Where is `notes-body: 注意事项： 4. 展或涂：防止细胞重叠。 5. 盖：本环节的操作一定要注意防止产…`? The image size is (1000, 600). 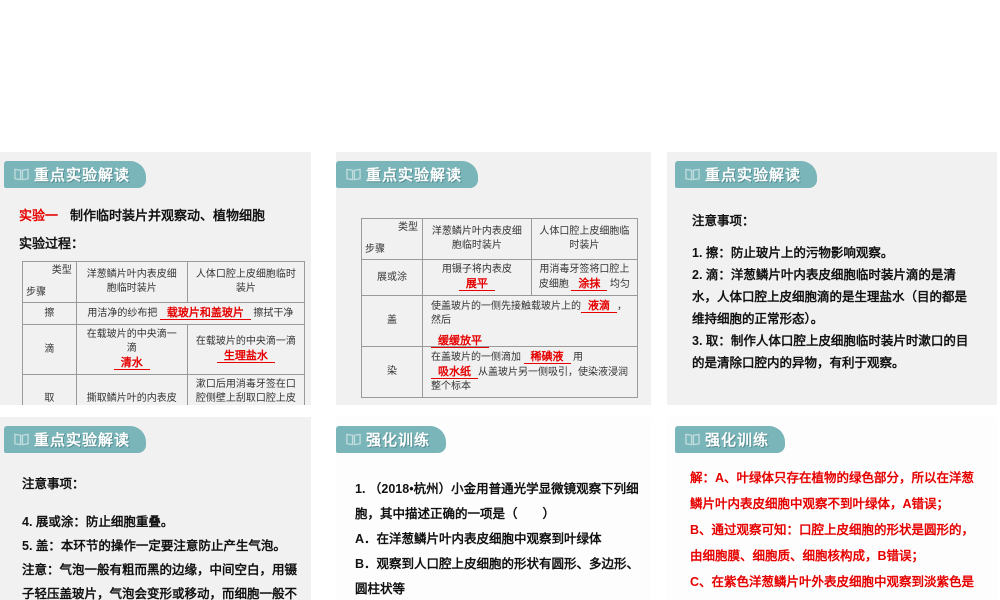
notes-body: 注意事项： 4. 展或涂：防止细胞重叠。 5. 盖：本环节的操作一定要注意防止产… is located at coordinates (162, 536).